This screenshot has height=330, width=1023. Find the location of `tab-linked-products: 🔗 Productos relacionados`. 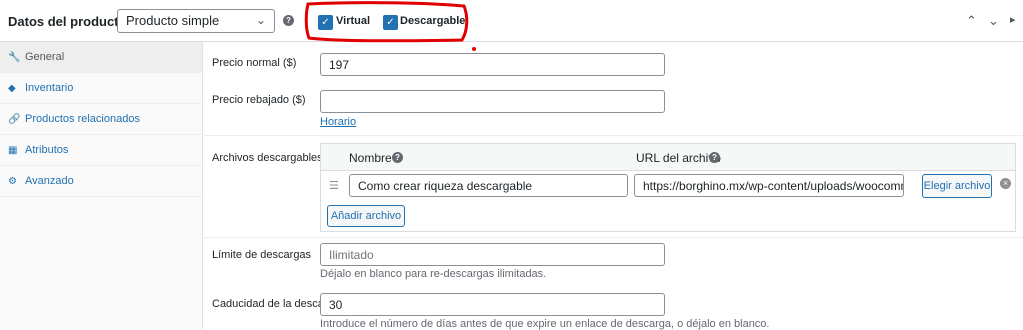

tab-linked-products: 🔗 Productos relacionados is located at coordinates (101, 119).